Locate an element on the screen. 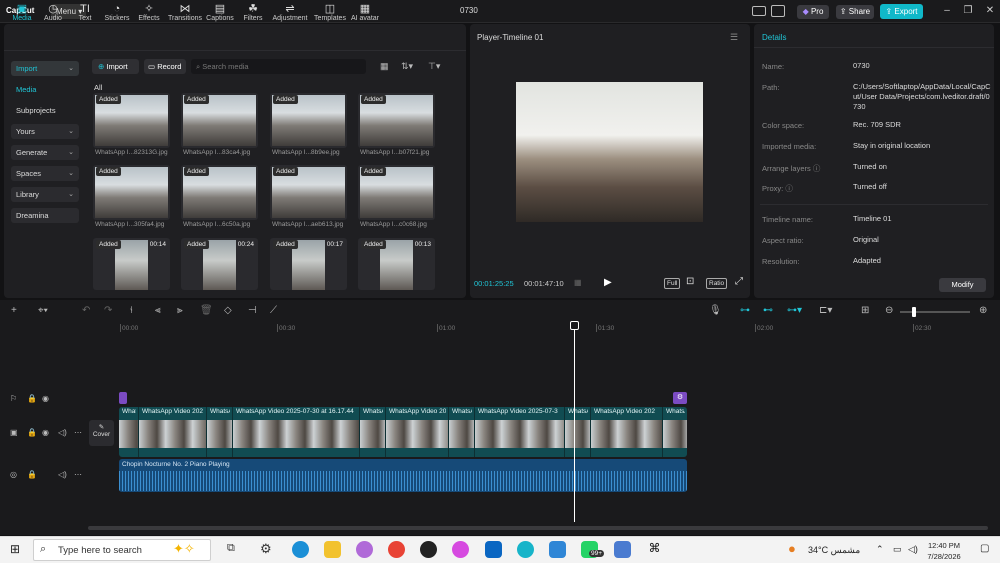 The width and height of the screenshot is (1000, 563). chrome-icon is located at coordinates (396, 549).